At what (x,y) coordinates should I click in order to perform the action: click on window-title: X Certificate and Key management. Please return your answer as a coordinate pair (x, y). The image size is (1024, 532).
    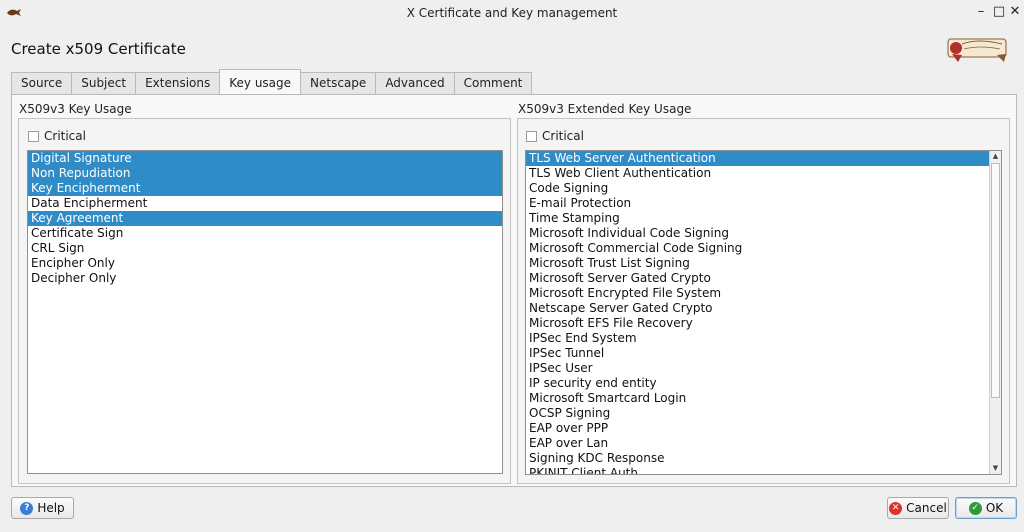
    Looking at the image, I should click on (512, 13).